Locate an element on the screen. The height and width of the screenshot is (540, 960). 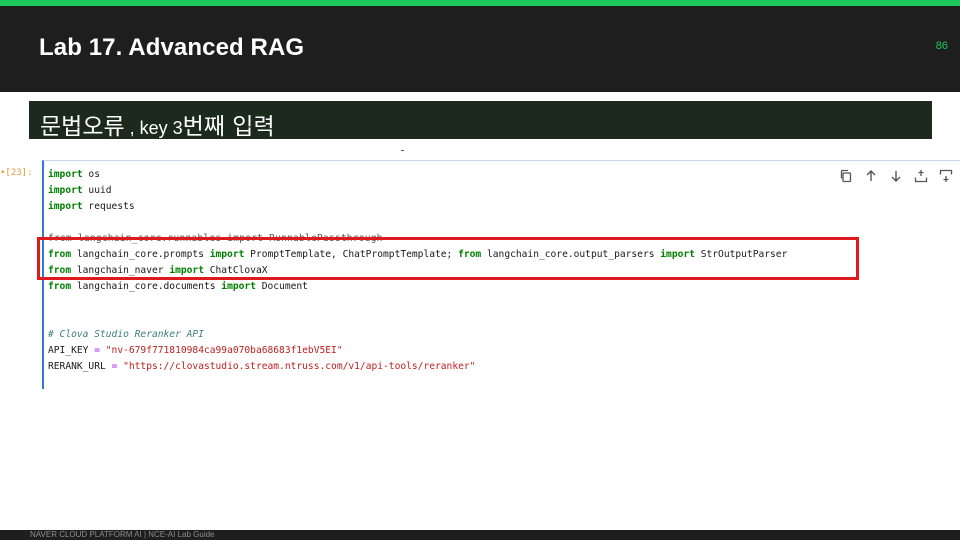
copy-icon is located at coordinates (846, 176).